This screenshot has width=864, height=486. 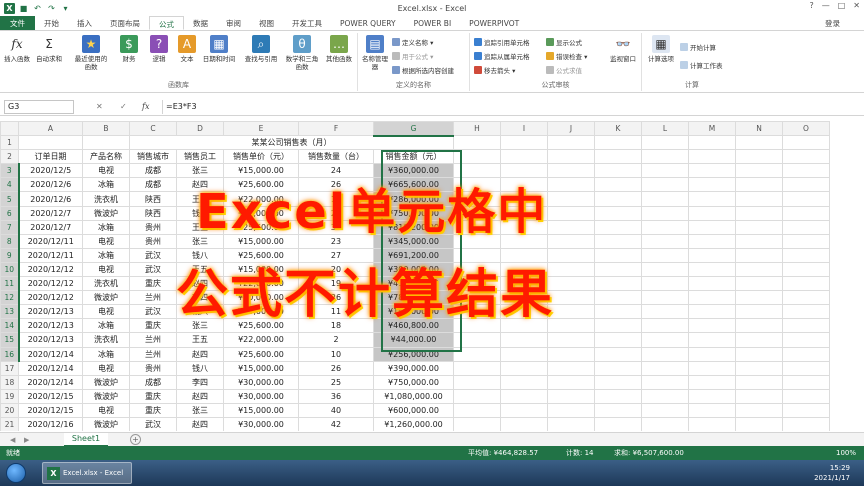 What do you see at coordinates (832, 473) in the screenshot?
I see `system-clock: 15:29 2021/1/17` at bounding box center [832, 473].